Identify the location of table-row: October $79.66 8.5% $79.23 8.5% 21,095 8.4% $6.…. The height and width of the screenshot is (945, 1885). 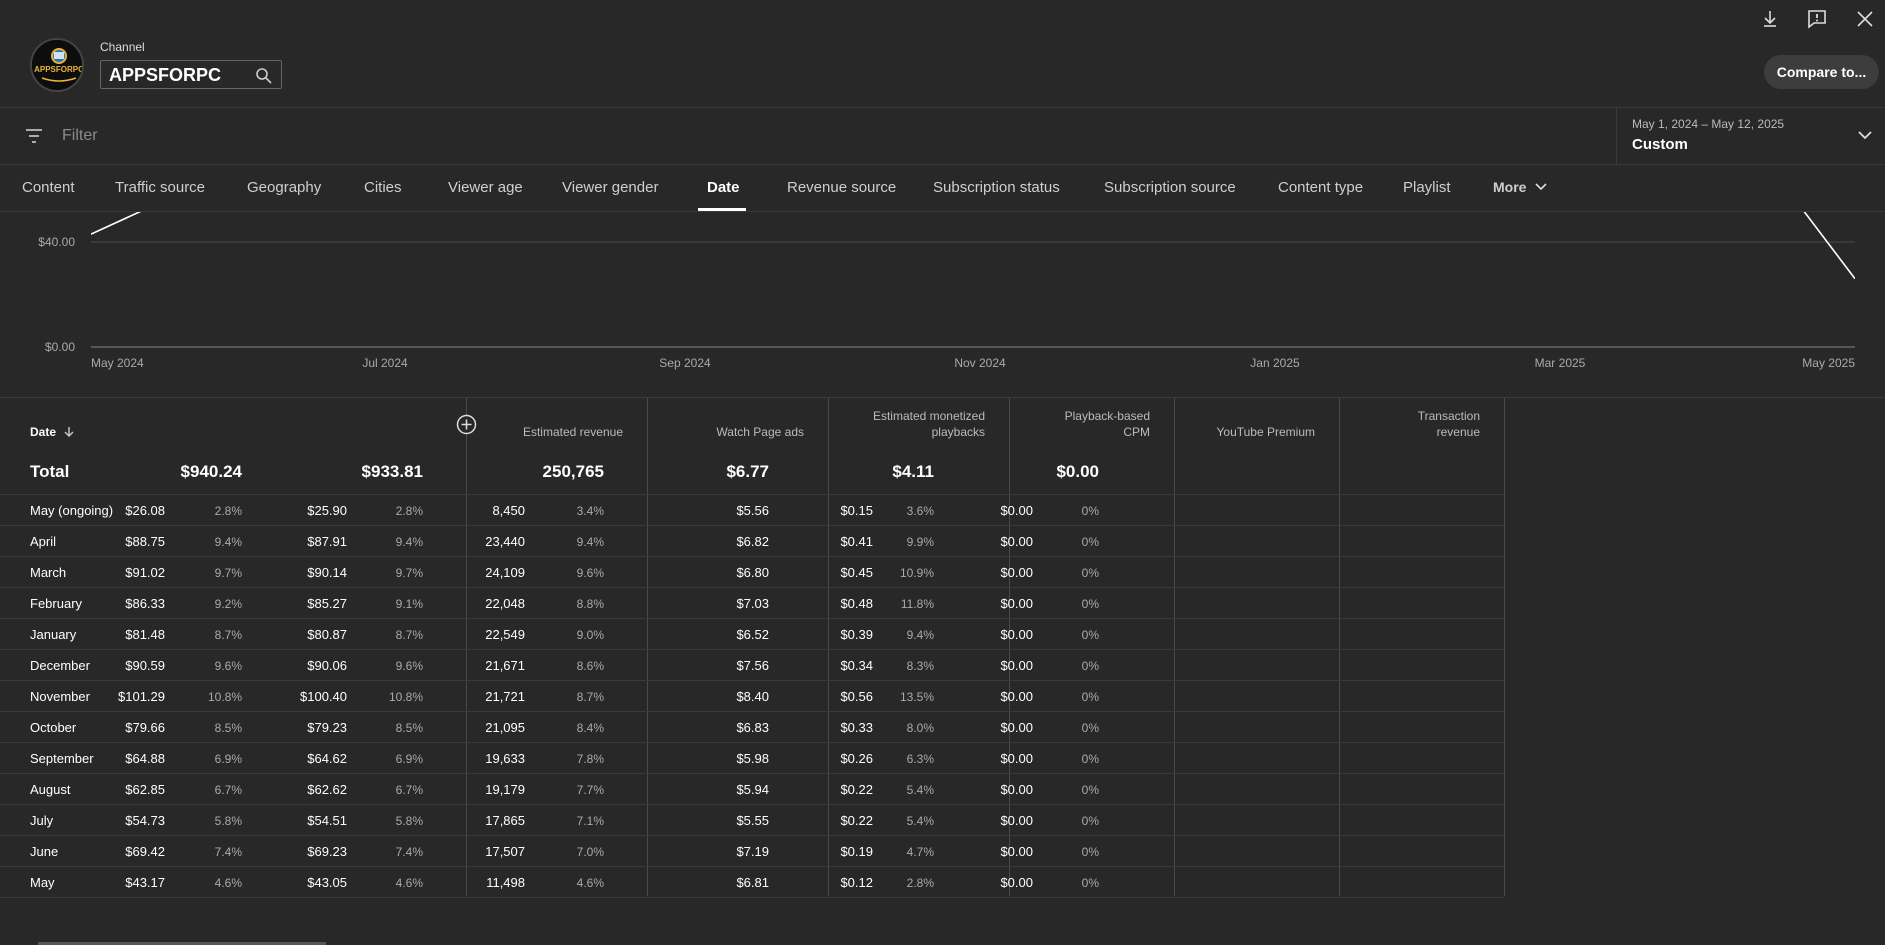
(752, 727).